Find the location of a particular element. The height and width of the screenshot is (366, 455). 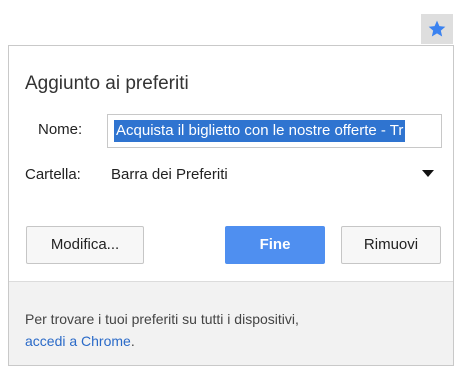

bookmark-star-button is located at coordinates (437, 29).